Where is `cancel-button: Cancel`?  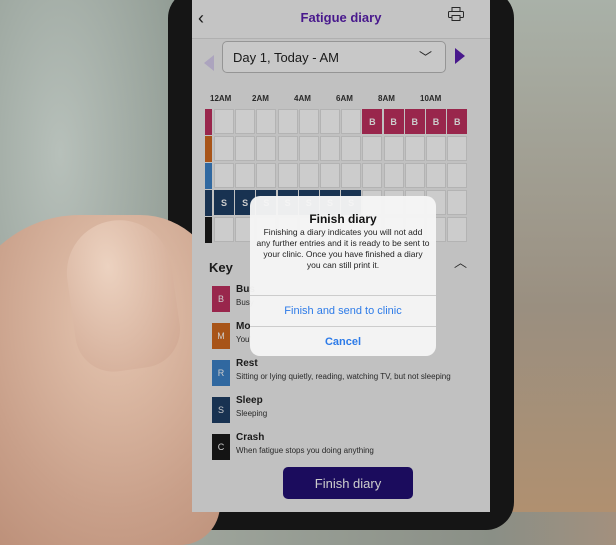 cancel-button: Cancel is located at coordinates (343, 342).